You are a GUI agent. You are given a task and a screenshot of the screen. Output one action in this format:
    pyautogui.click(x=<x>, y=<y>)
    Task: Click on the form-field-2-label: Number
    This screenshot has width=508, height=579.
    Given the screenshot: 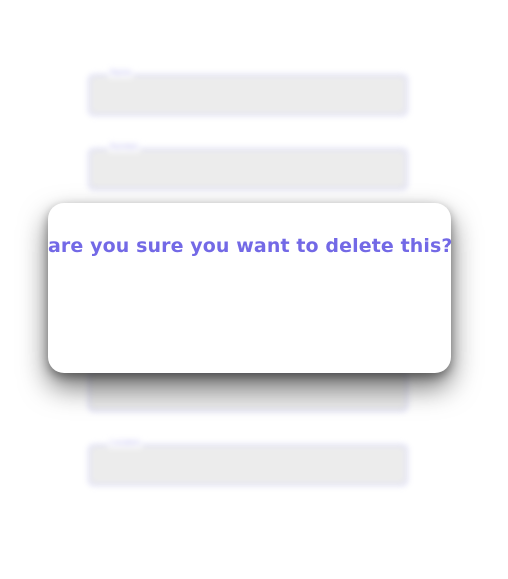 What is the action you would take?
    pyautogui.click(x=124, y=147)
    